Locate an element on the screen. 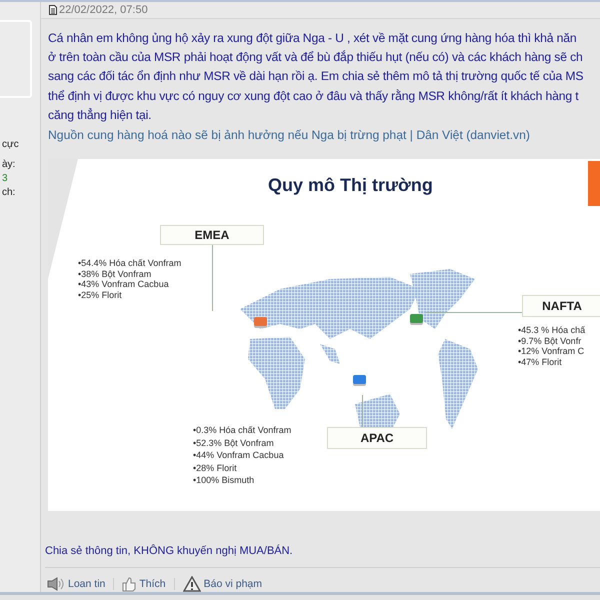  stat-label: ch: is located at coordinates (9, 193).